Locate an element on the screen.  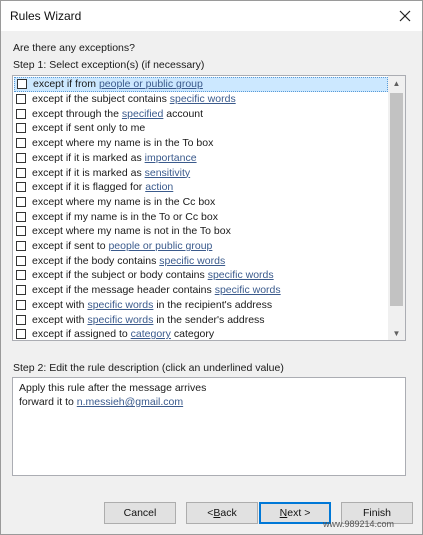
scroll-up-arrow: ▲ is located at coordinates (396, 83).